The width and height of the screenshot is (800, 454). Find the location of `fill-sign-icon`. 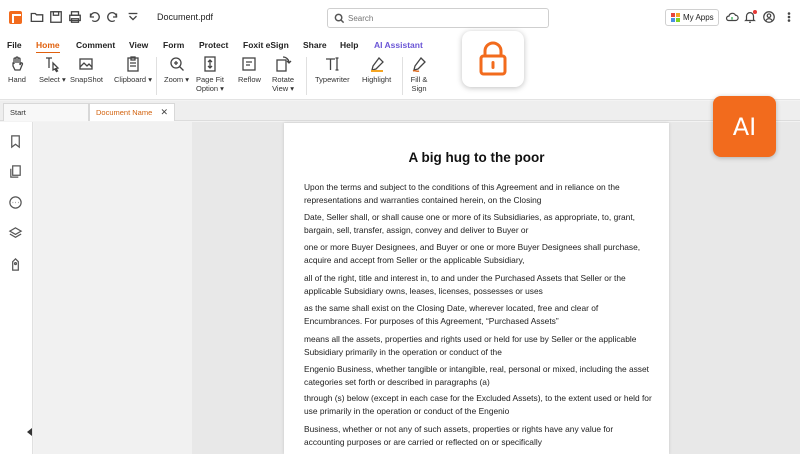

fill-sign-icon is located at coordinates (419, 64).